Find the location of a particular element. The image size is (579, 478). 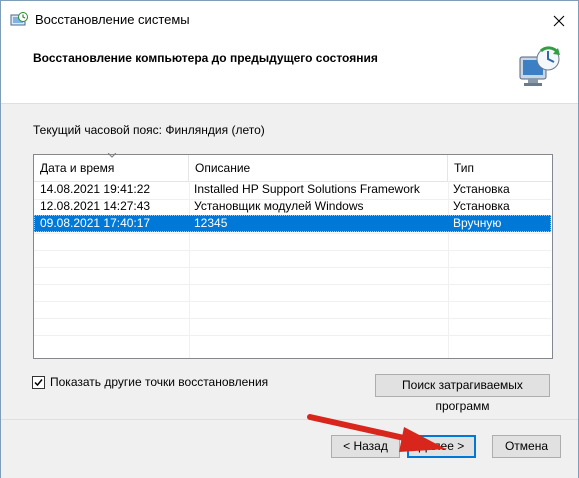

next-button: Далее > is located at coordinates (441, 446).